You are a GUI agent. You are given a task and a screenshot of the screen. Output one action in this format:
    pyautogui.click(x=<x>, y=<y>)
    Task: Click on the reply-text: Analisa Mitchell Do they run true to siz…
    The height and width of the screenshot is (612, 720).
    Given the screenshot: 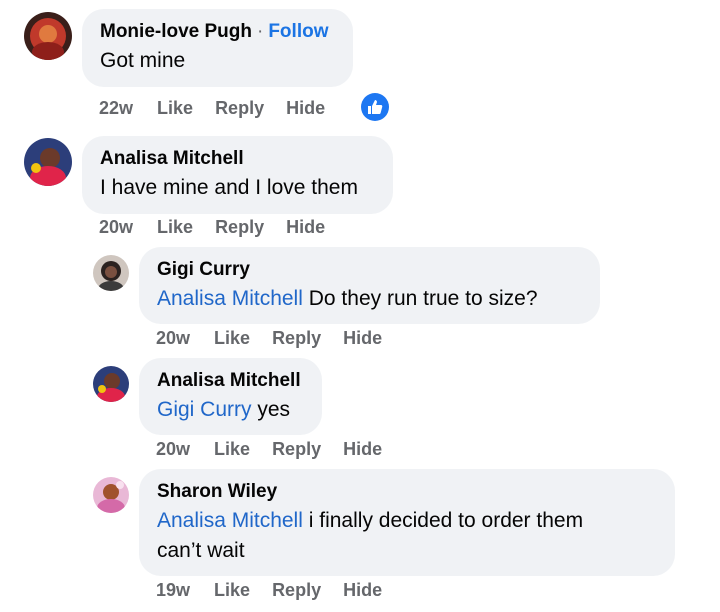 What is the action you would take?
    pyautogui.click(x=369, y=299)
    